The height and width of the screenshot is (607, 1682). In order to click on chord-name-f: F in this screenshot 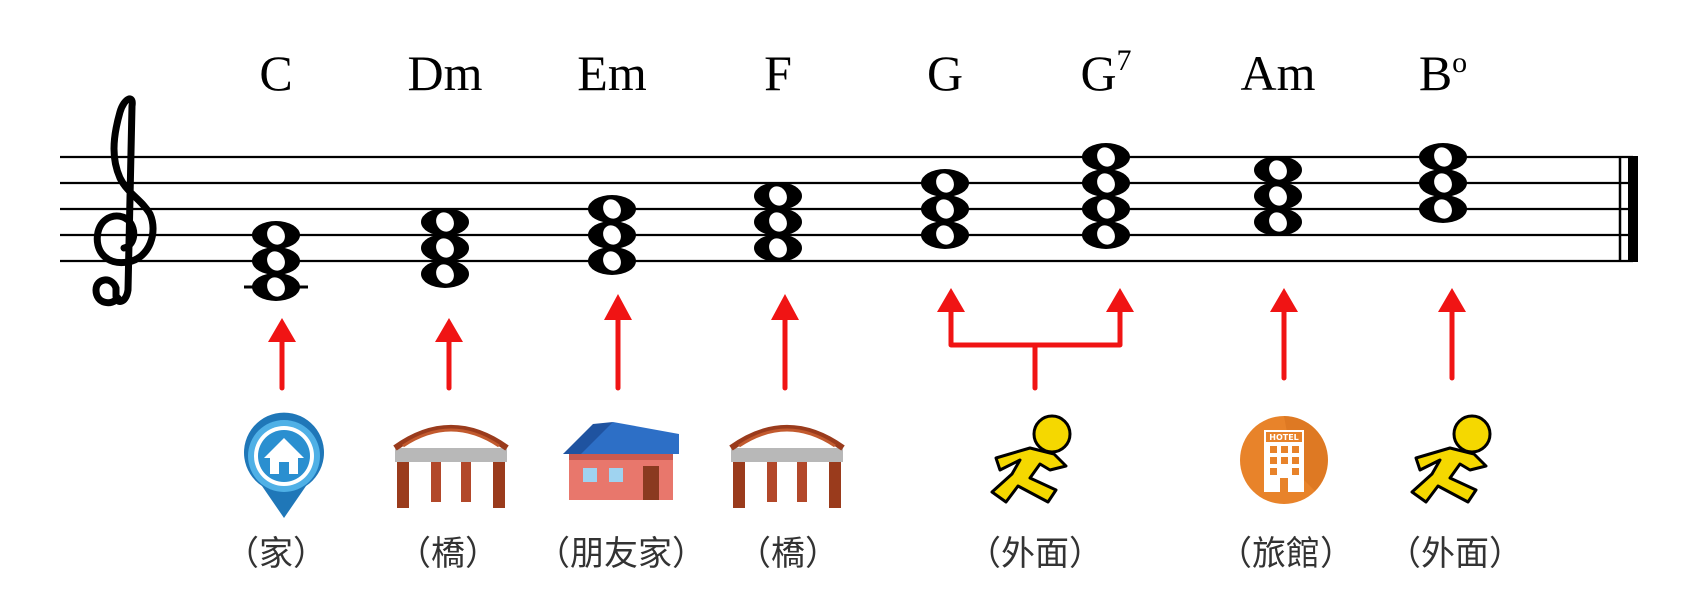, I will do `click(778, 73)`.